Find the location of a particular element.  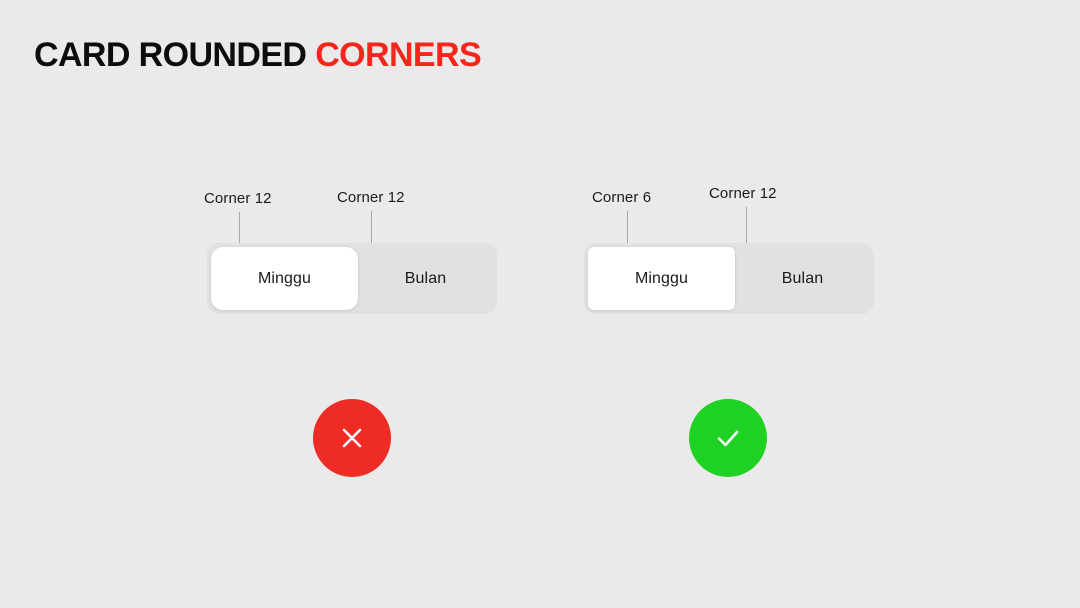

verdict-correct is located at coordinates (728, 438).